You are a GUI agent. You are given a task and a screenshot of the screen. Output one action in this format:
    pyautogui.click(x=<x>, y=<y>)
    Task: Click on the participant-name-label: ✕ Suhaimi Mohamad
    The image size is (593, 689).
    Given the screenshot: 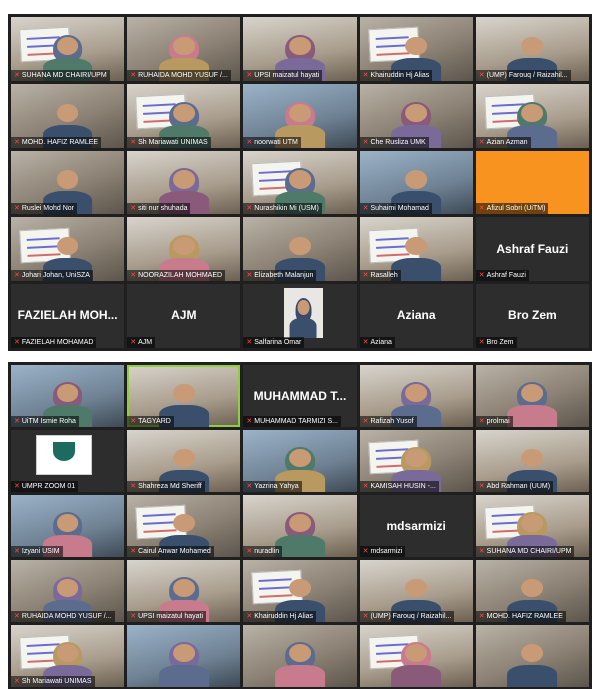 What is the action you would take?
    pyautogui.click(x=395, y=209)
    